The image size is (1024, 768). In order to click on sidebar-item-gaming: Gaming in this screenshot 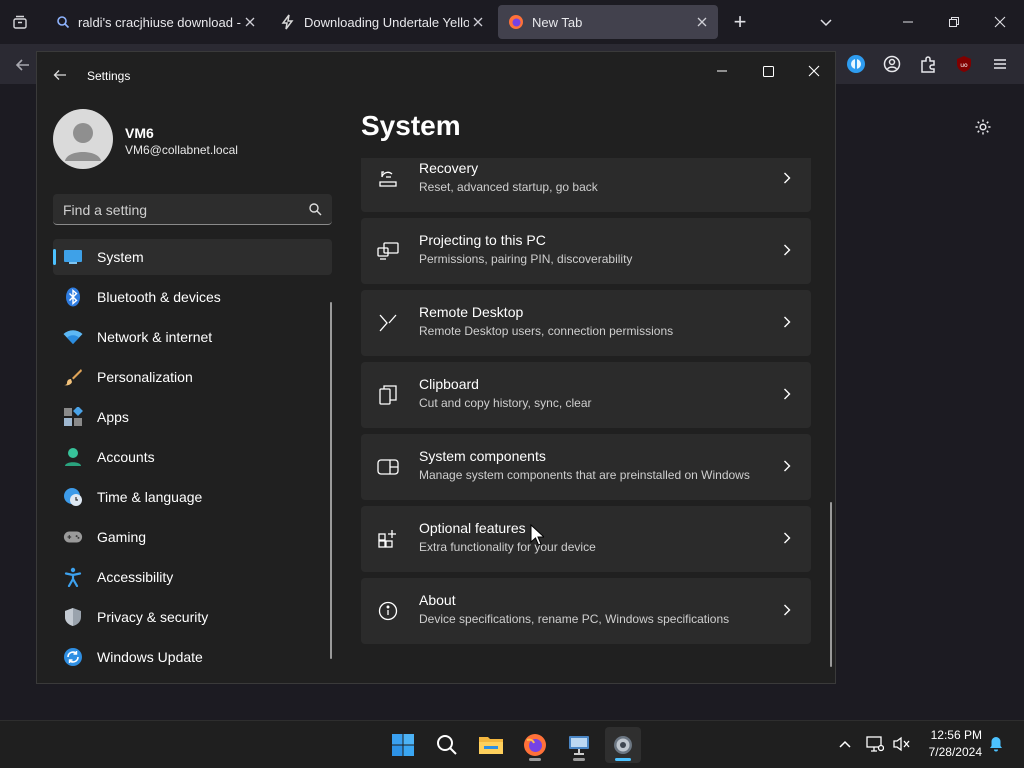, I will do `click(192, 537)`.